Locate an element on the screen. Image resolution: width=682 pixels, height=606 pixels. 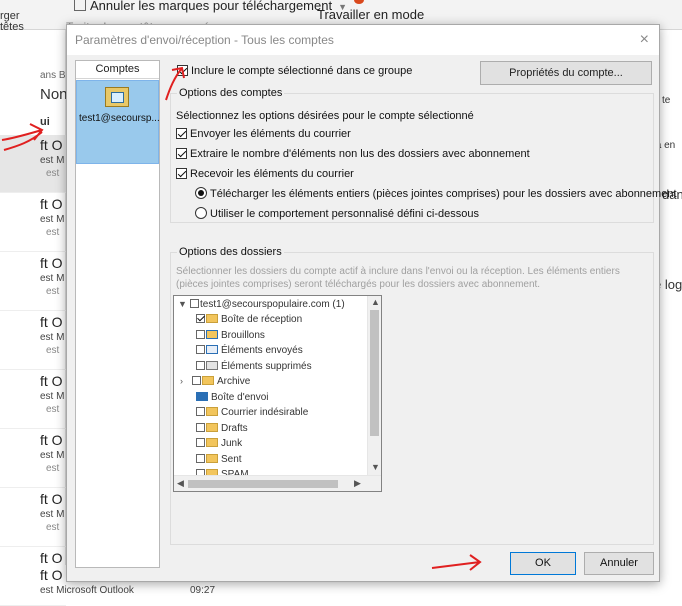
send-items-checkbox: Envoyer les éléments du courrier is located at coordinates (263, 134).